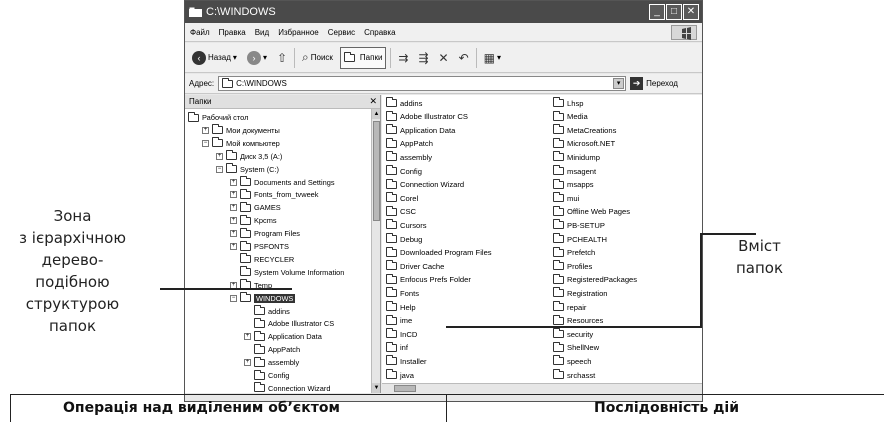 This screenshot has width=886, height=422. I want to click on close-icon: ✕, so click(373, 101).